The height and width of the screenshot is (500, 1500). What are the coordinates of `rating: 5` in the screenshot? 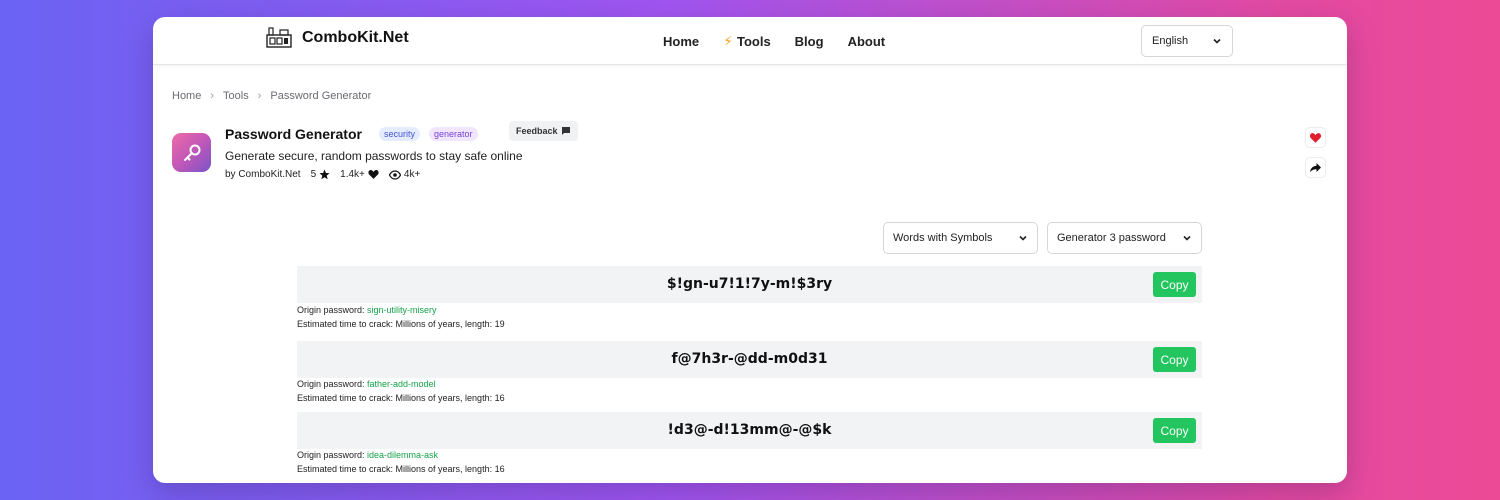 It's located at (321, 174).